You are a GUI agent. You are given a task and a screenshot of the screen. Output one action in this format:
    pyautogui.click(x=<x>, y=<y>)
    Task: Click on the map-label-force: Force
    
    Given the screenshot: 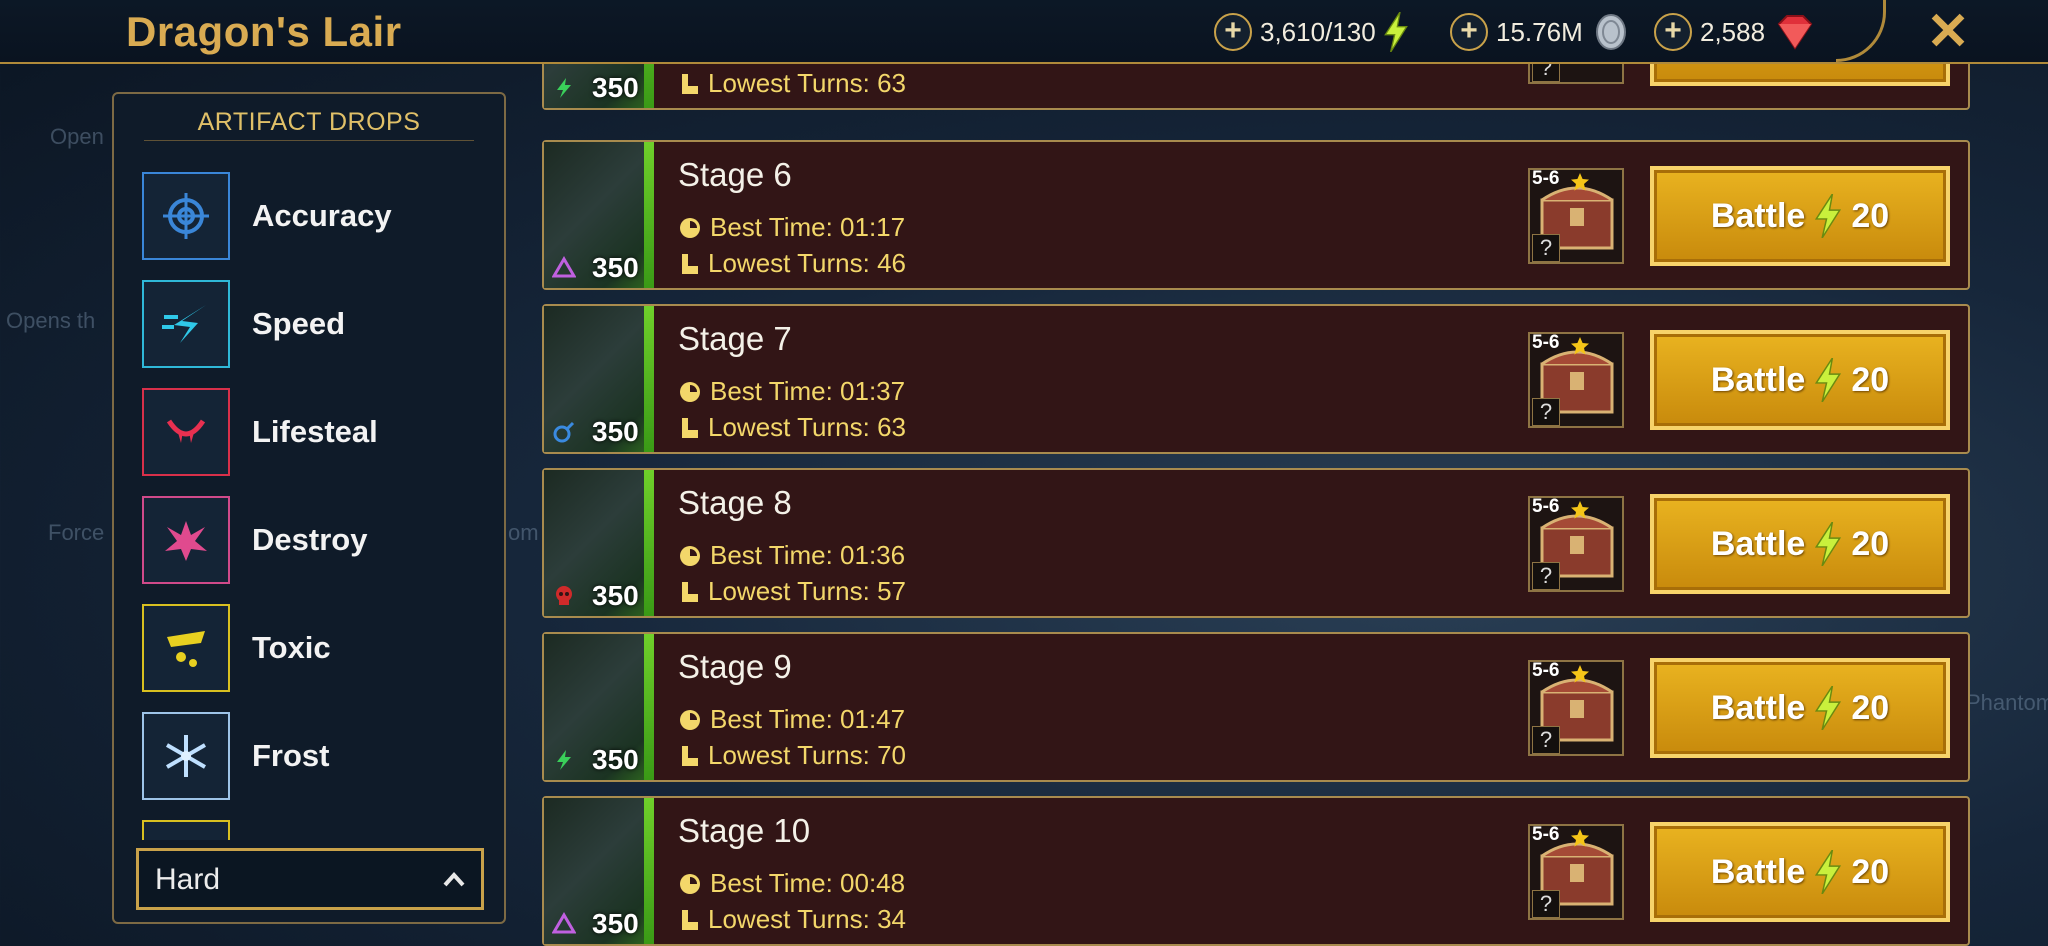 What is the action you would take?
    pyautogui.click(x=76, y=532)
    